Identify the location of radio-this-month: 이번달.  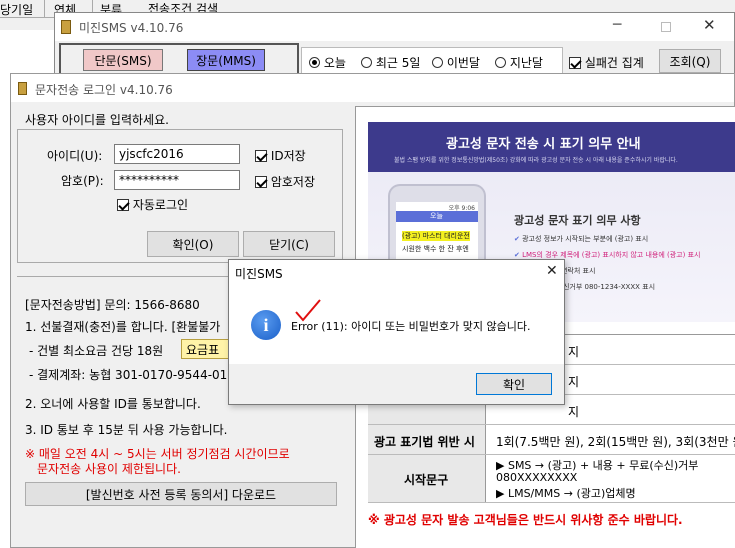
(456, 62).